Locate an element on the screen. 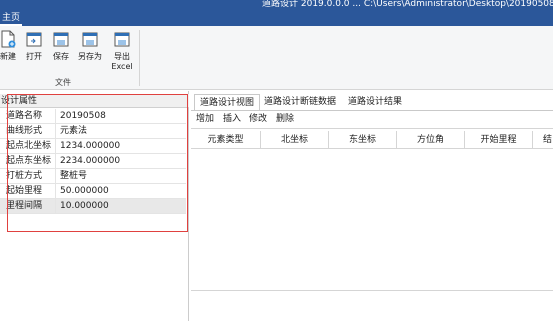 Image resolution: width=553 pixels, height=321 pixels. tab-home: 主页 is located at coordinates (11, 18).